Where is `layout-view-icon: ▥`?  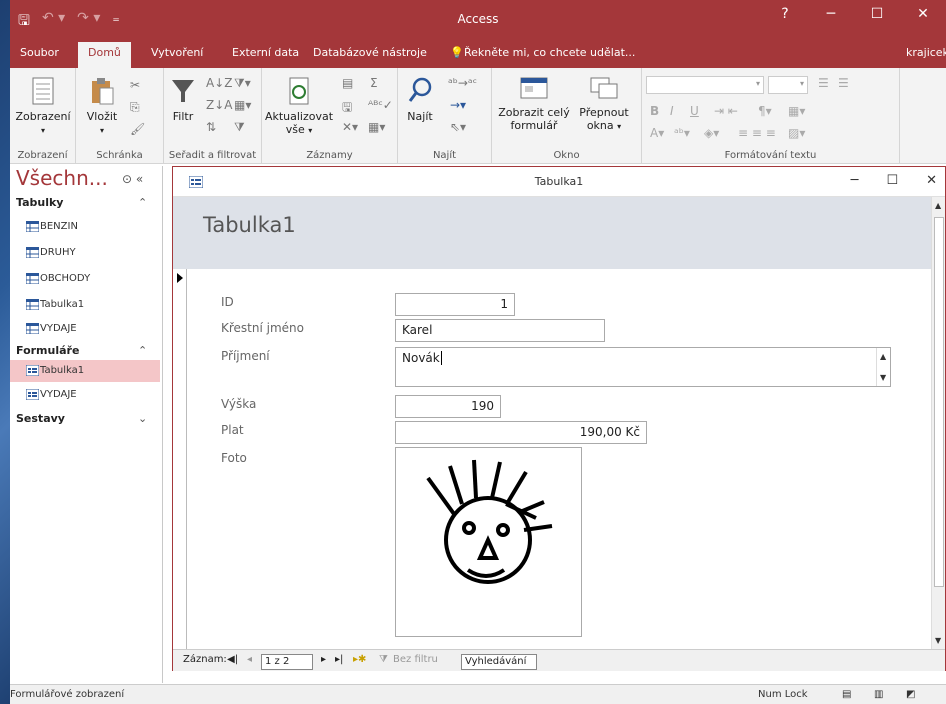 layout-view-icon: ▥ is located at coordinates (878, 694).